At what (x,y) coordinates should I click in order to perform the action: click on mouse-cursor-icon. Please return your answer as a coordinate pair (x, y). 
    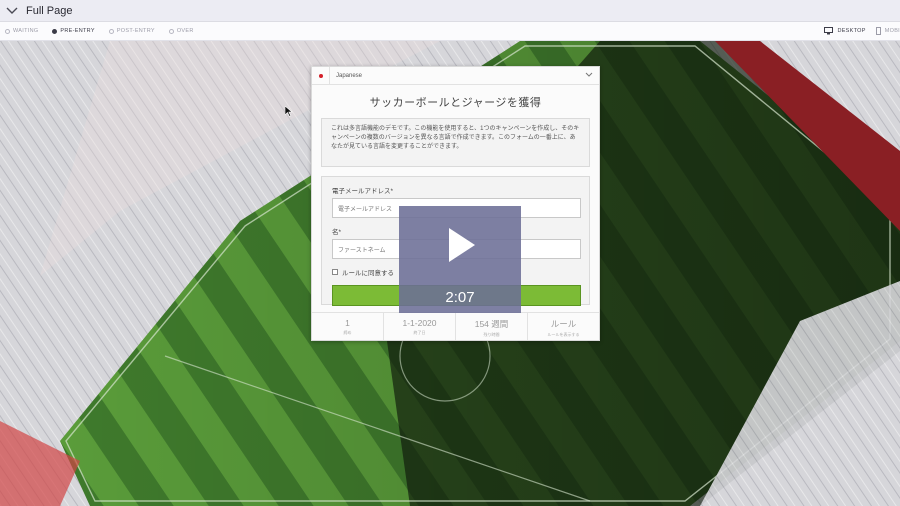
    Looking at the image, I should click on (288, 113).